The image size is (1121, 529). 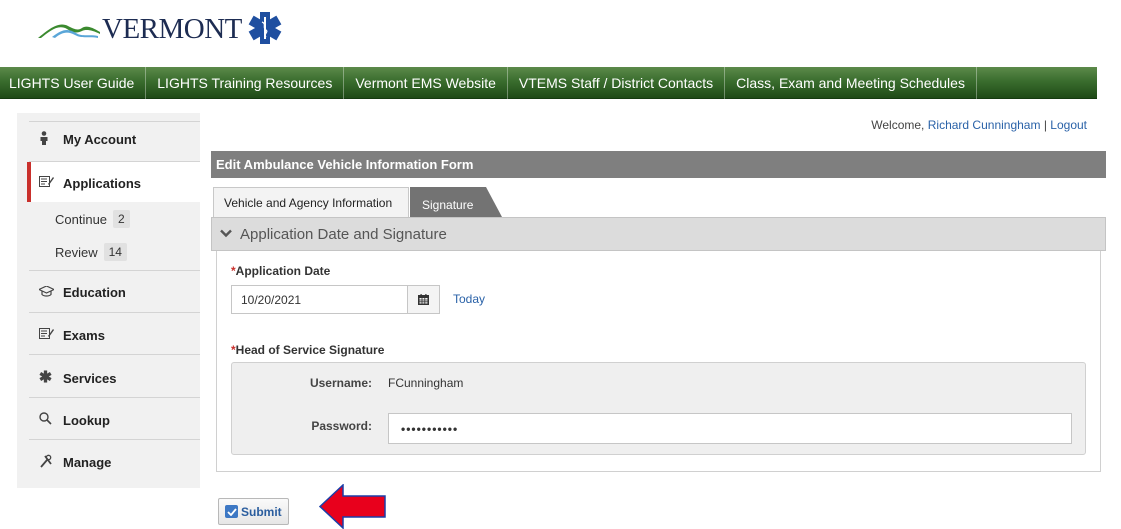 I want to click on today-link: Today, so click(x=469, y=299).